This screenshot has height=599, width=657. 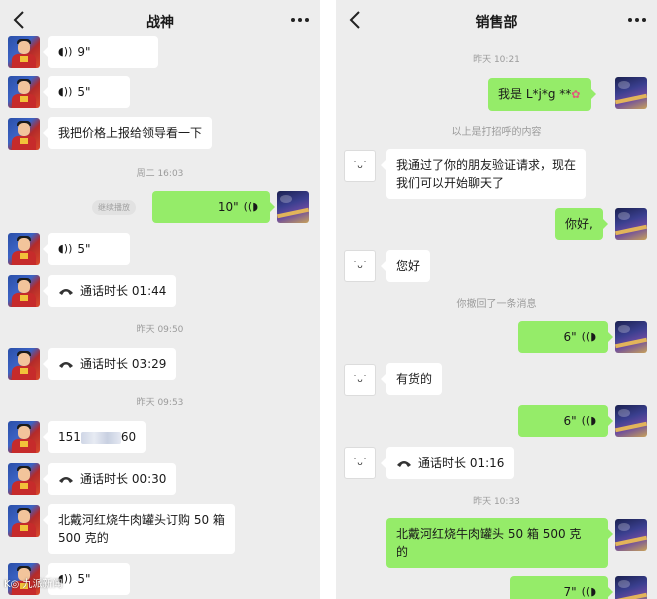 I want to click on text-message: 我通过了你的朋友验证请求，现在 我们可以开始聊天了, so click(x=483, y=174).